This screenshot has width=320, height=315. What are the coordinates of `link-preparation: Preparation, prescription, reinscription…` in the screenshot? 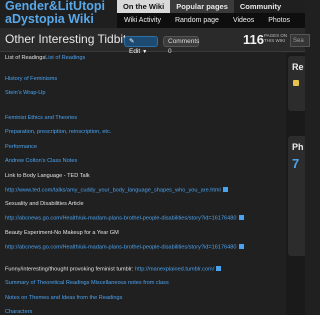 It's located at (58, 132).